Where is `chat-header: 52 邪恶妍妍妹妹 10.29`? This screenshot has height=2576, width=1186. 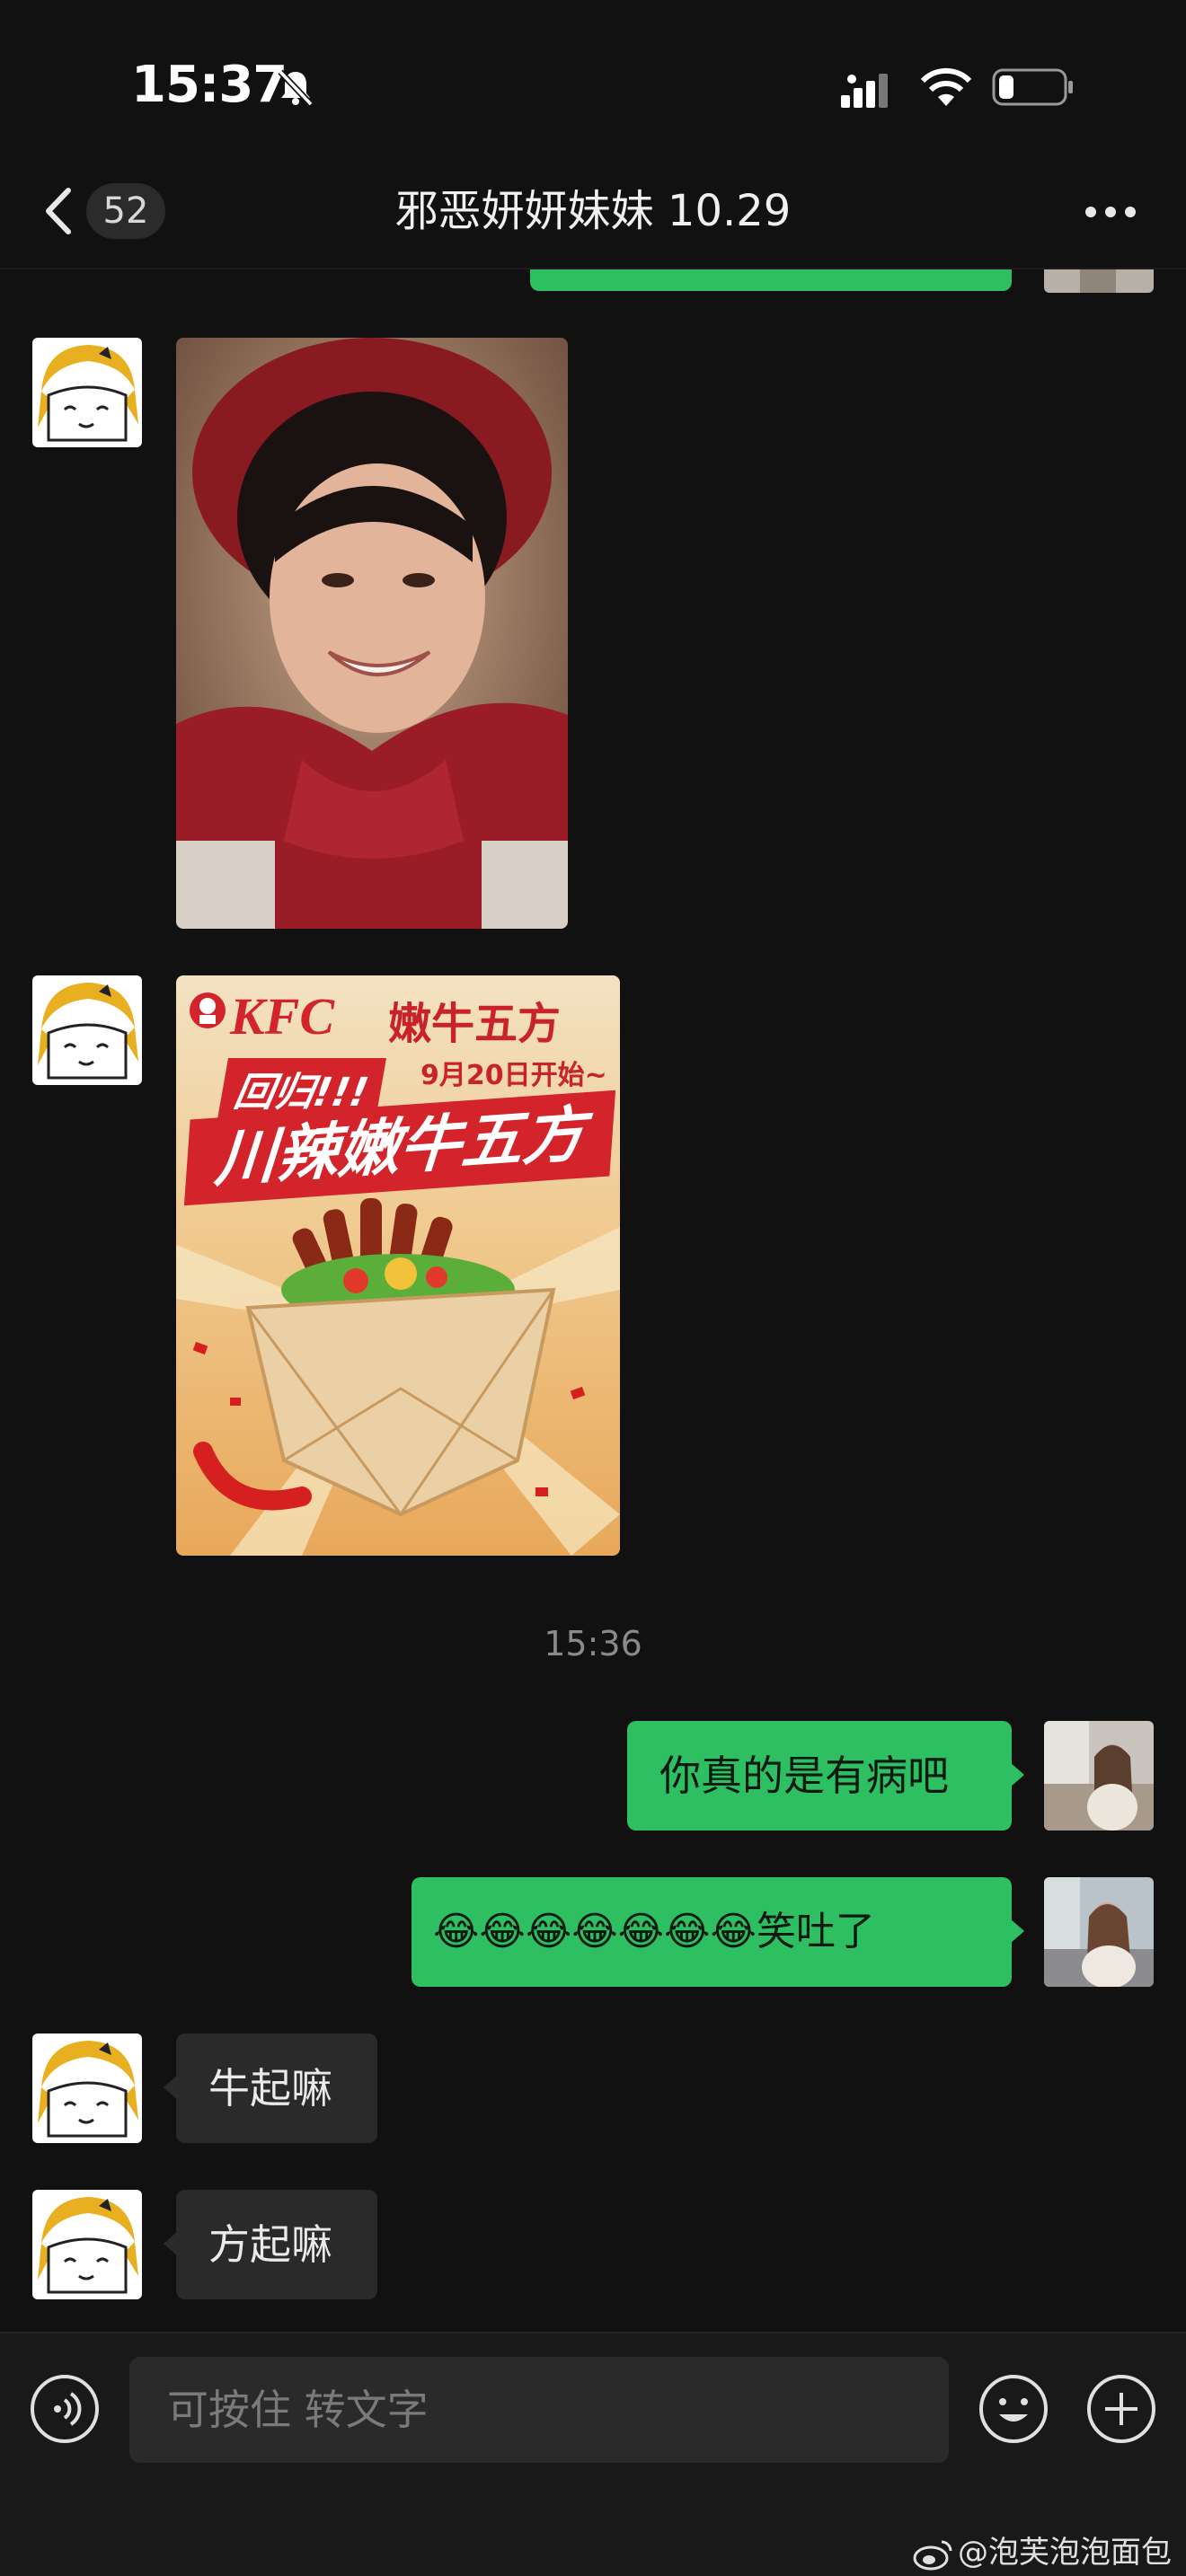 chat-header: 52 邪恶妍妍妹妹 10.29 is located at coordinates (593, 211).